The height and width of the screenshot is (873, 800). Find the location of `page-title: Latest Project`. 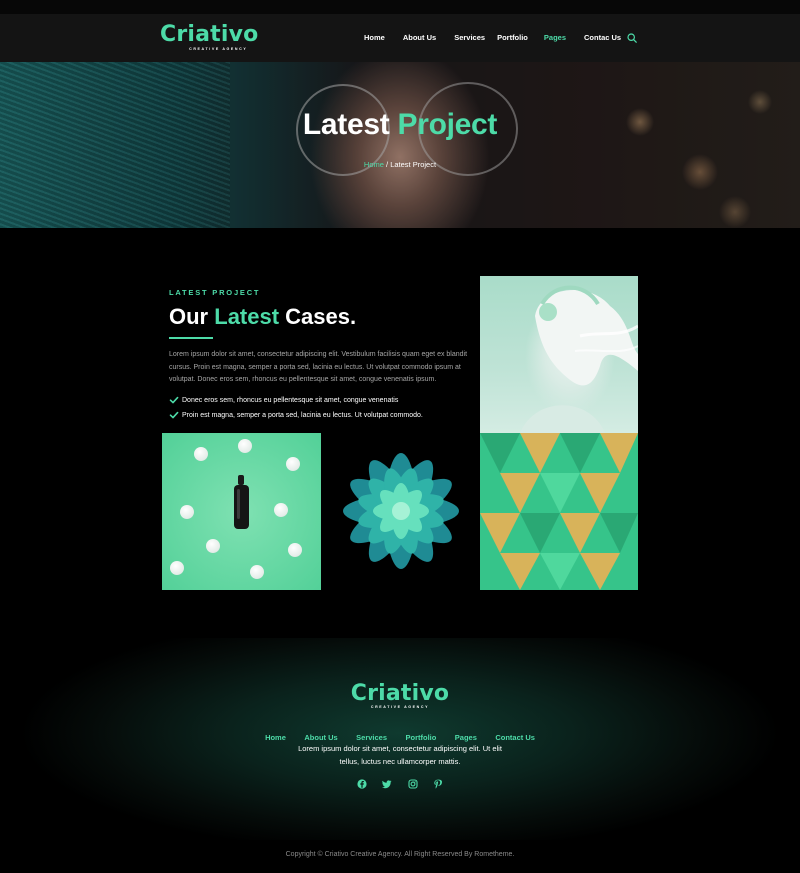

page-title: Latest Project is located at coordinates (400, 125).